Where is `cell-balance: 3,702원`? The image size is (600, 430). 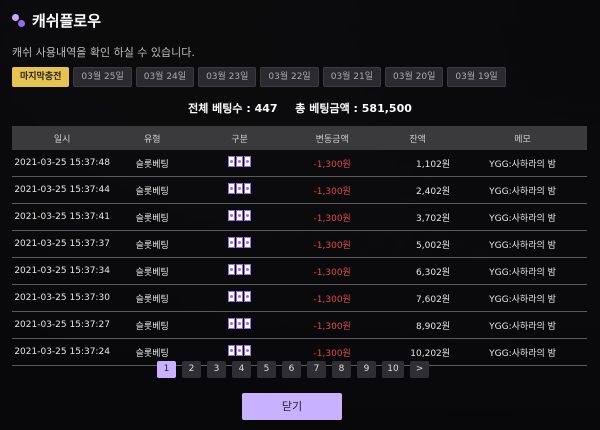
cell-balance: 3,702원 is located at coordinates (418, 217).